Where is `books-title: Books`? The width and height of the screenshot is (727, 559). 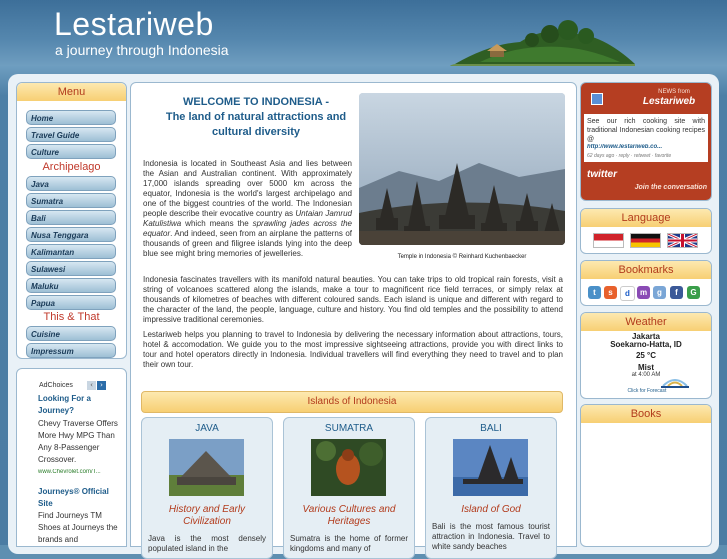
books-title: Books is located at coordinates (646, 414).